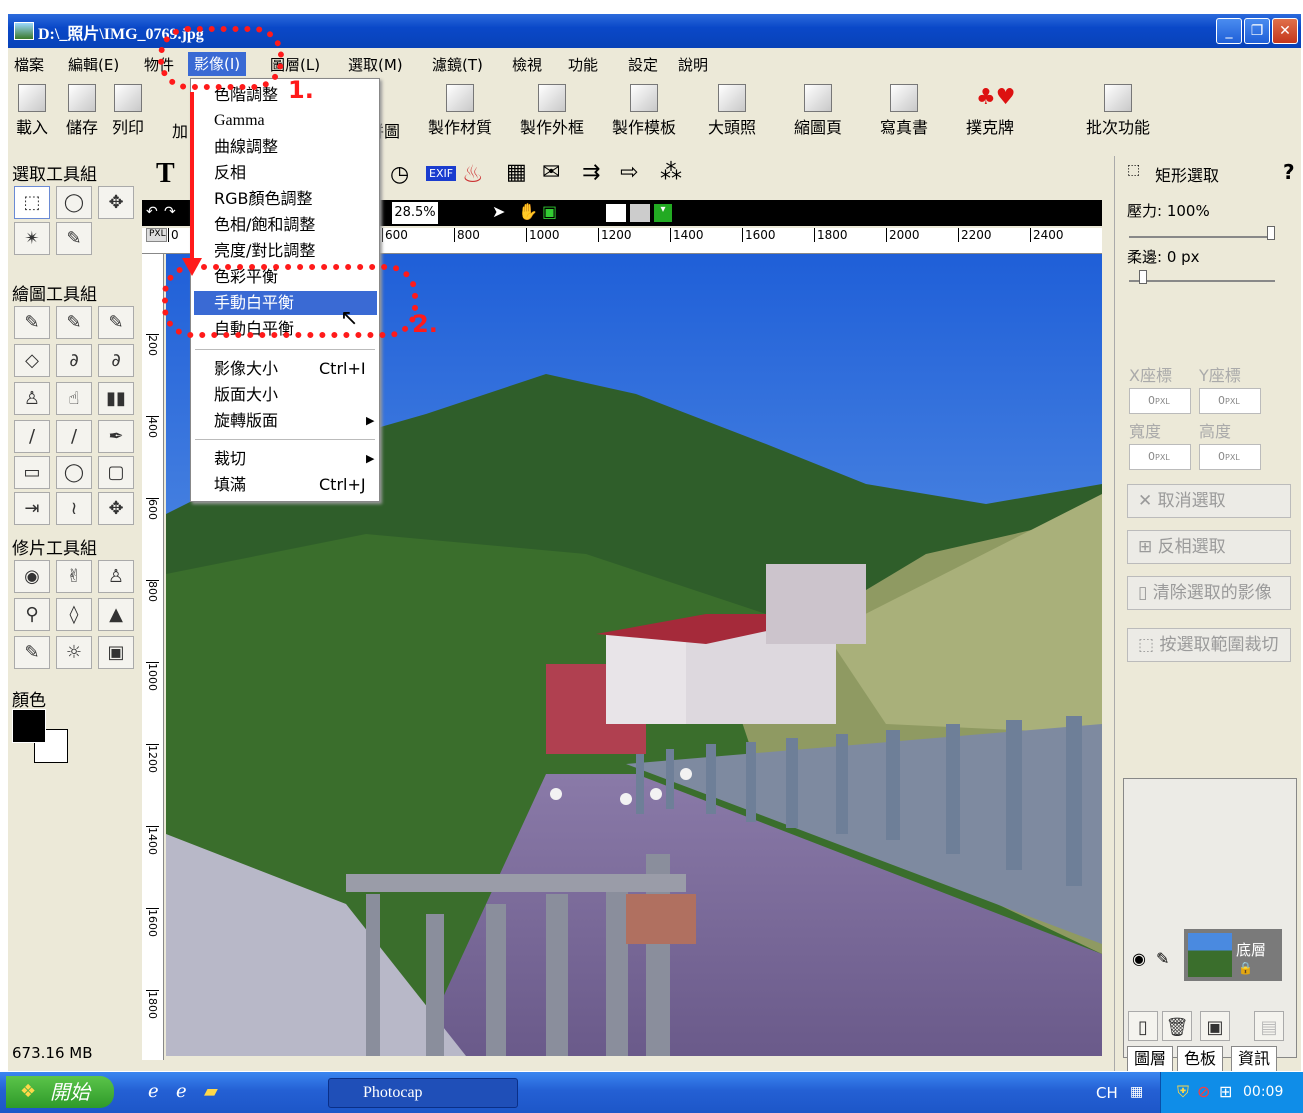  Describe the element at coordinates (473, 174) in the screenshot. I see `cake-icon: ♨` at that location.